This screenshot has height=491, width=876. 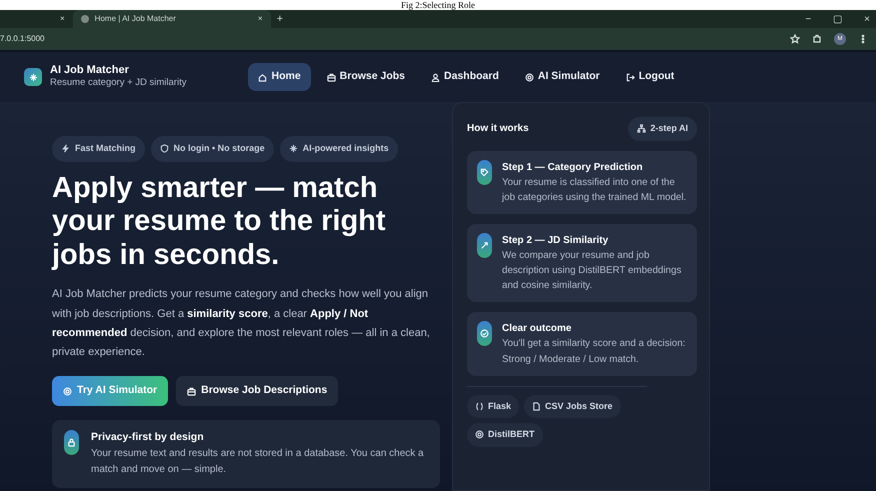 I want to click on person-icon, so click(x=435, y=77).